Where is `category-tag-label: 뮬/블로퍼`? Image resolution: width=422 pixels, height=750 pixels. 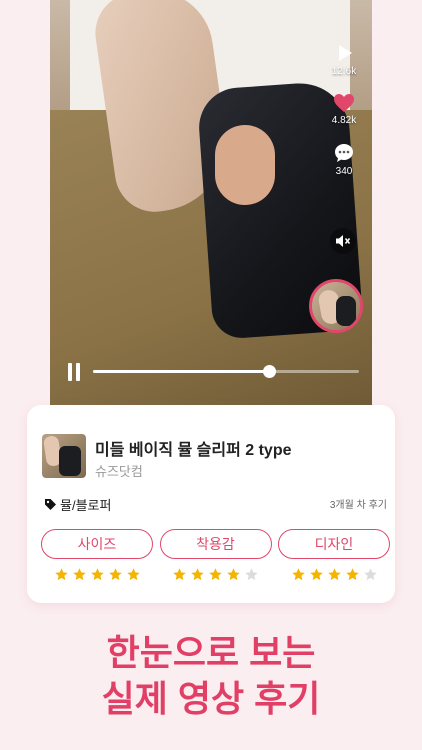
category-tag-label: 뮬/블로퍼 is located at coordinates (86, 505).